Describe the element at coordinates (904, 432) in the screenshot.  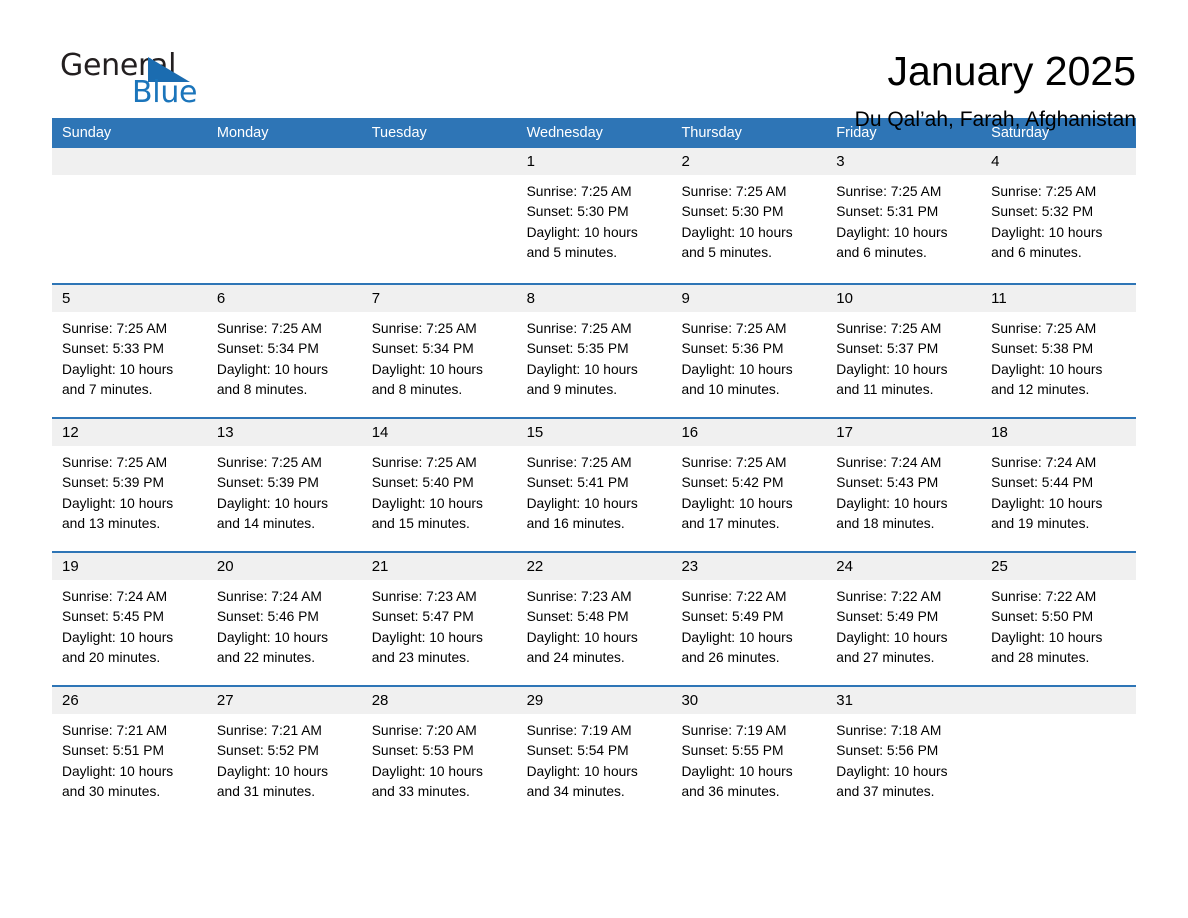
I see `day-number-band: 17` at that location.